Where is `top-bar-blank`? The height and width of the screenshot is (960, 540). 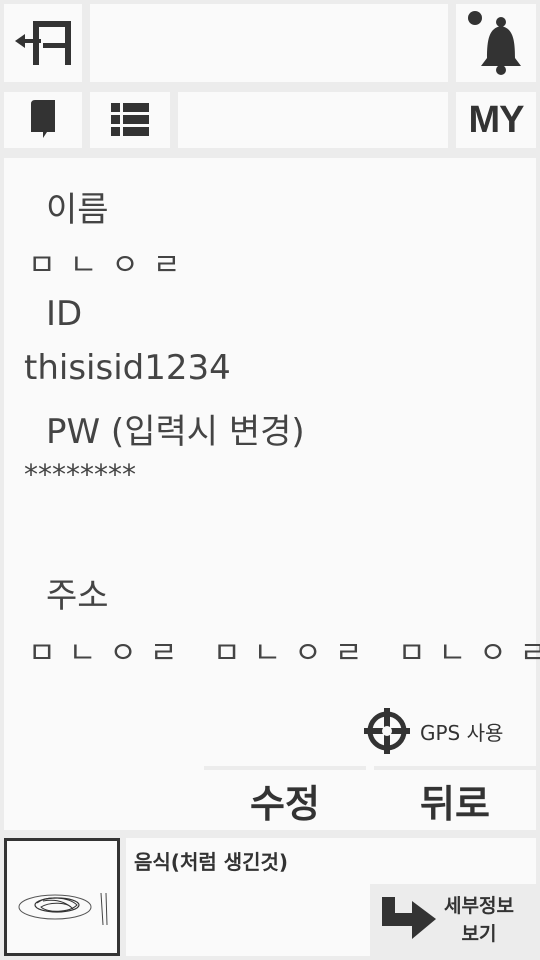 top-bar-blank is located at coordinates (269, 43).